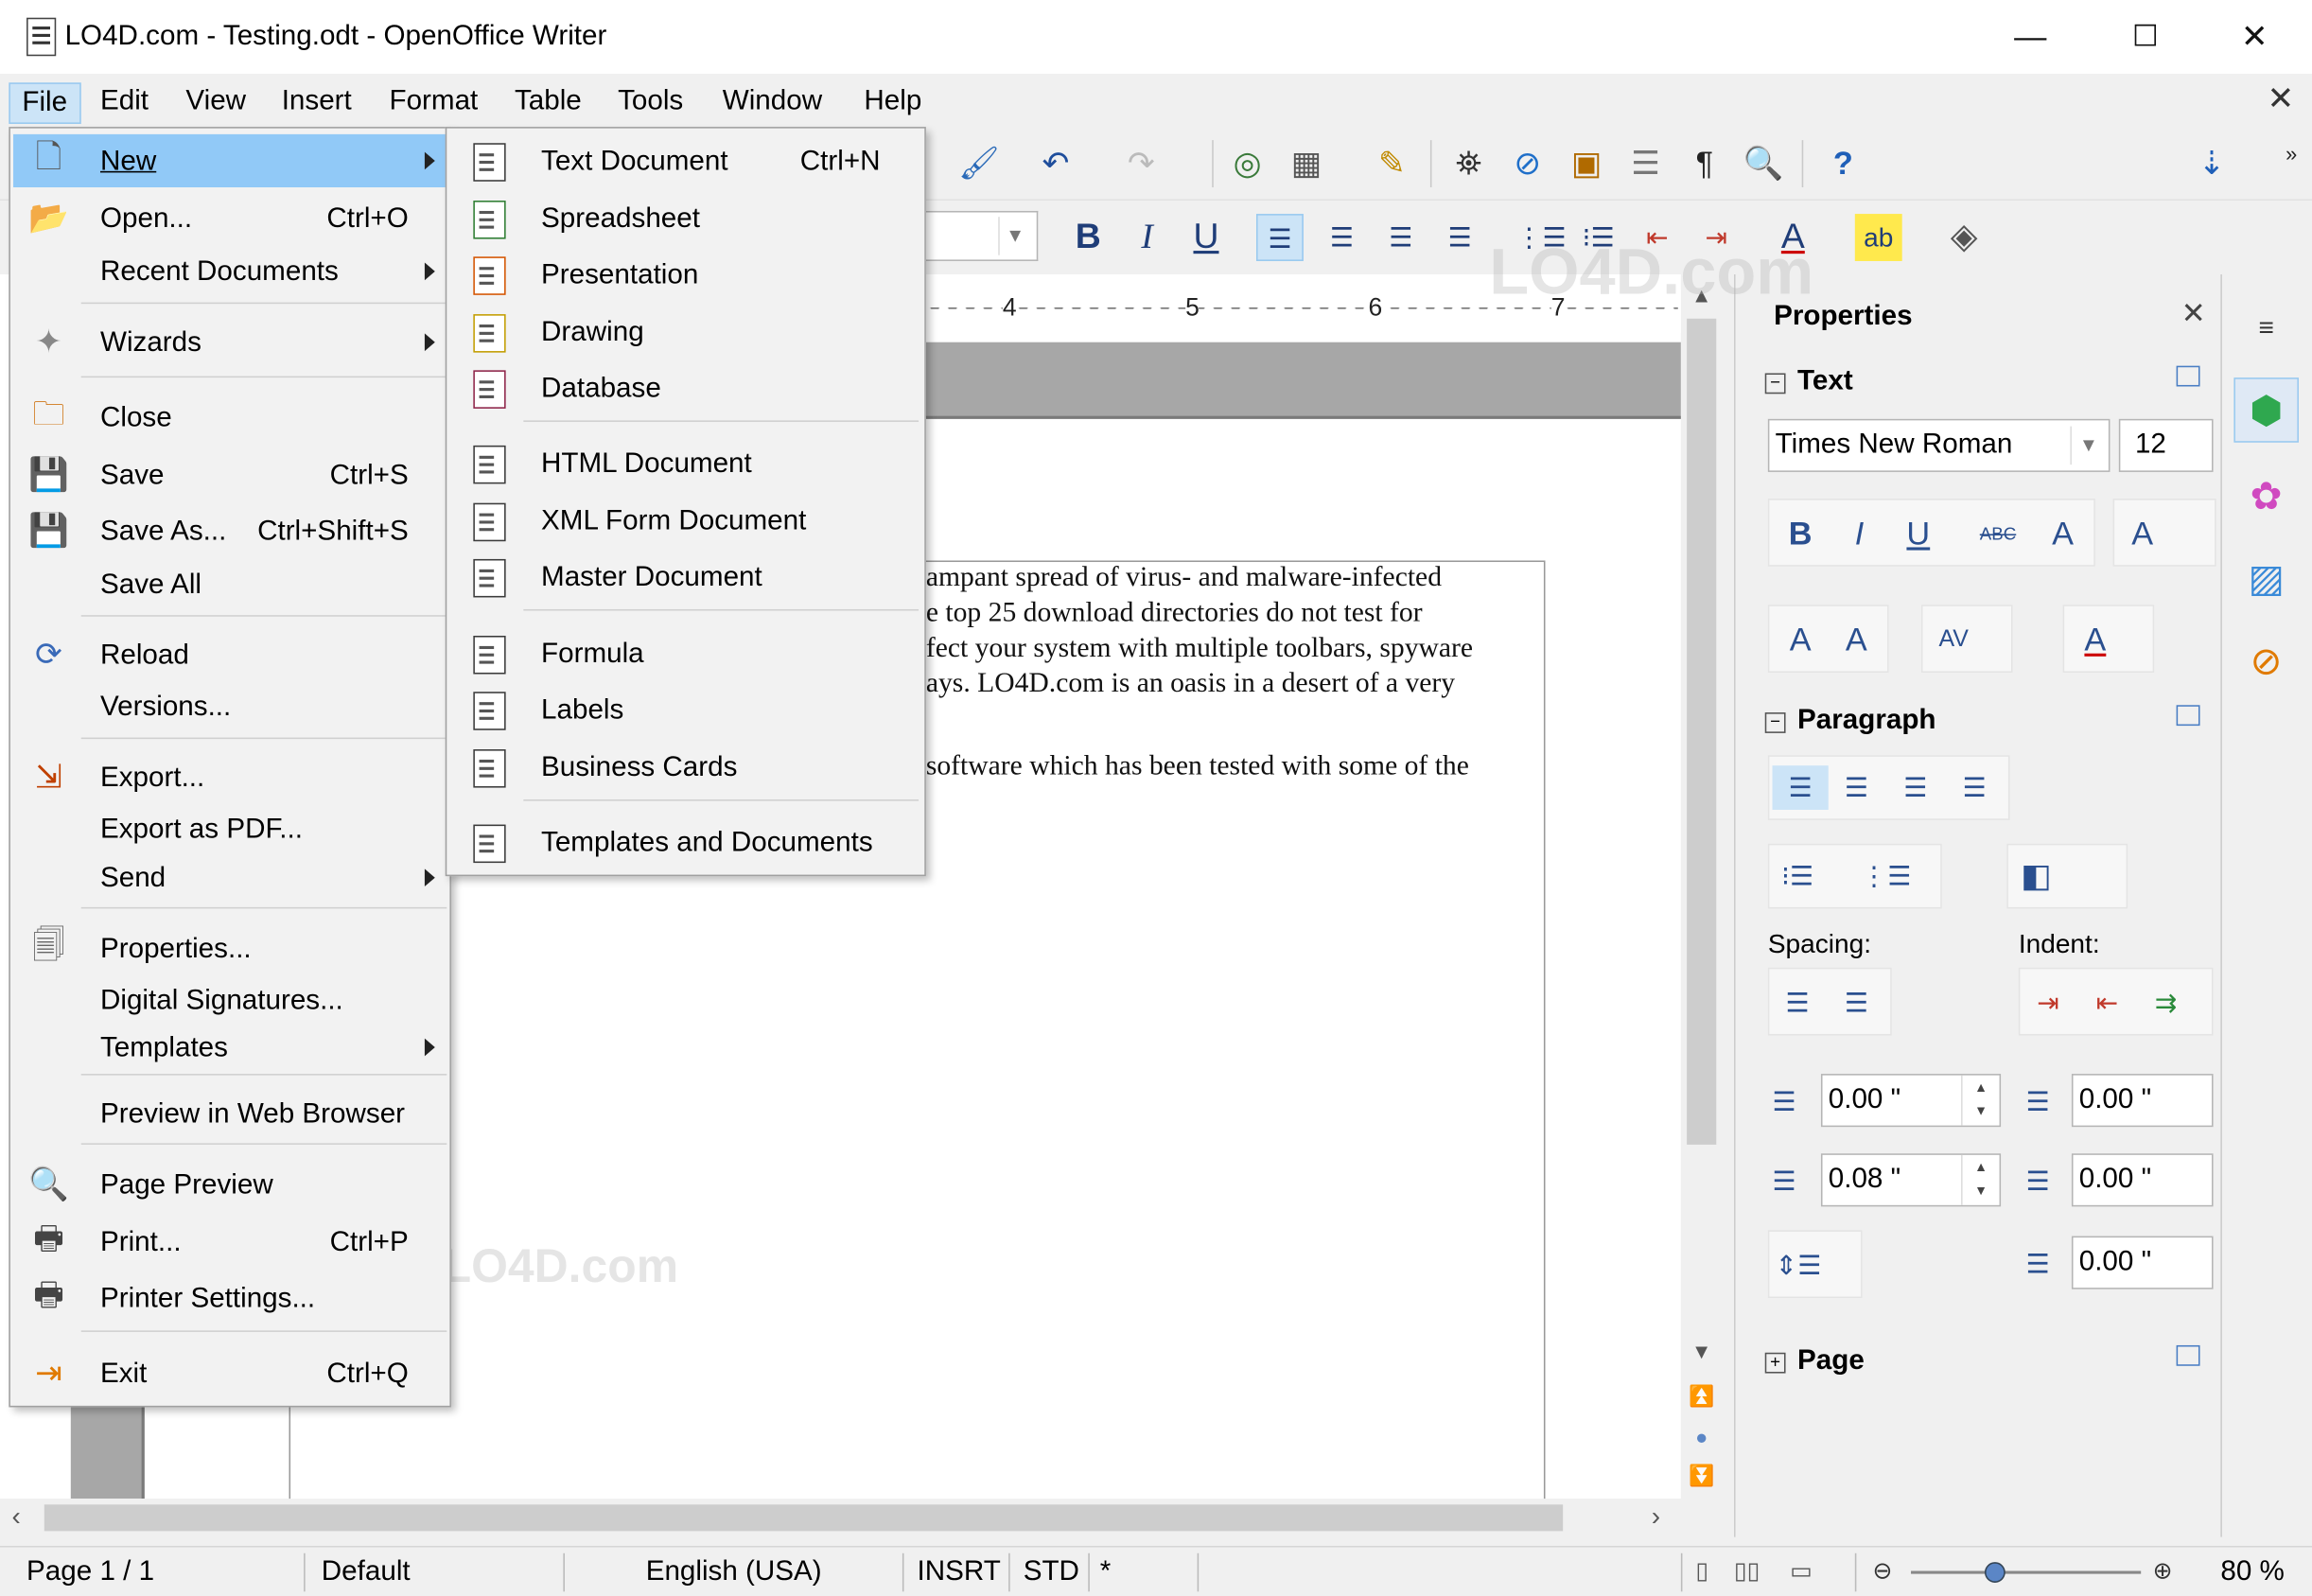 Image resolution: width=2312 pixels, height=1596 pixels. I want to click on indent-after-field: 0.00 ", so click(2143, 1180).